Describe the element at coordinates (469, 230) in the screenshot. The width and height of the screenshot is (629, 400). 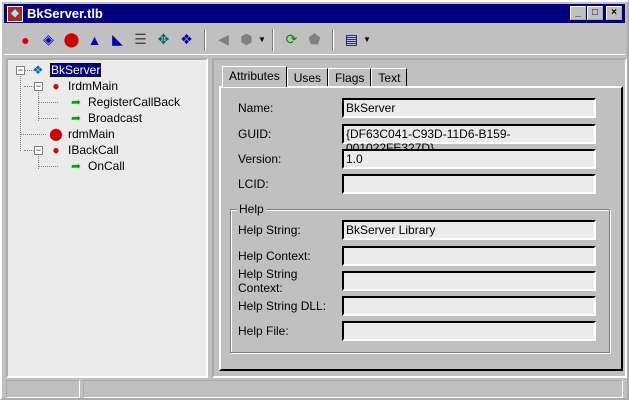
I see `help-string-field: BkServer Library` at that location.